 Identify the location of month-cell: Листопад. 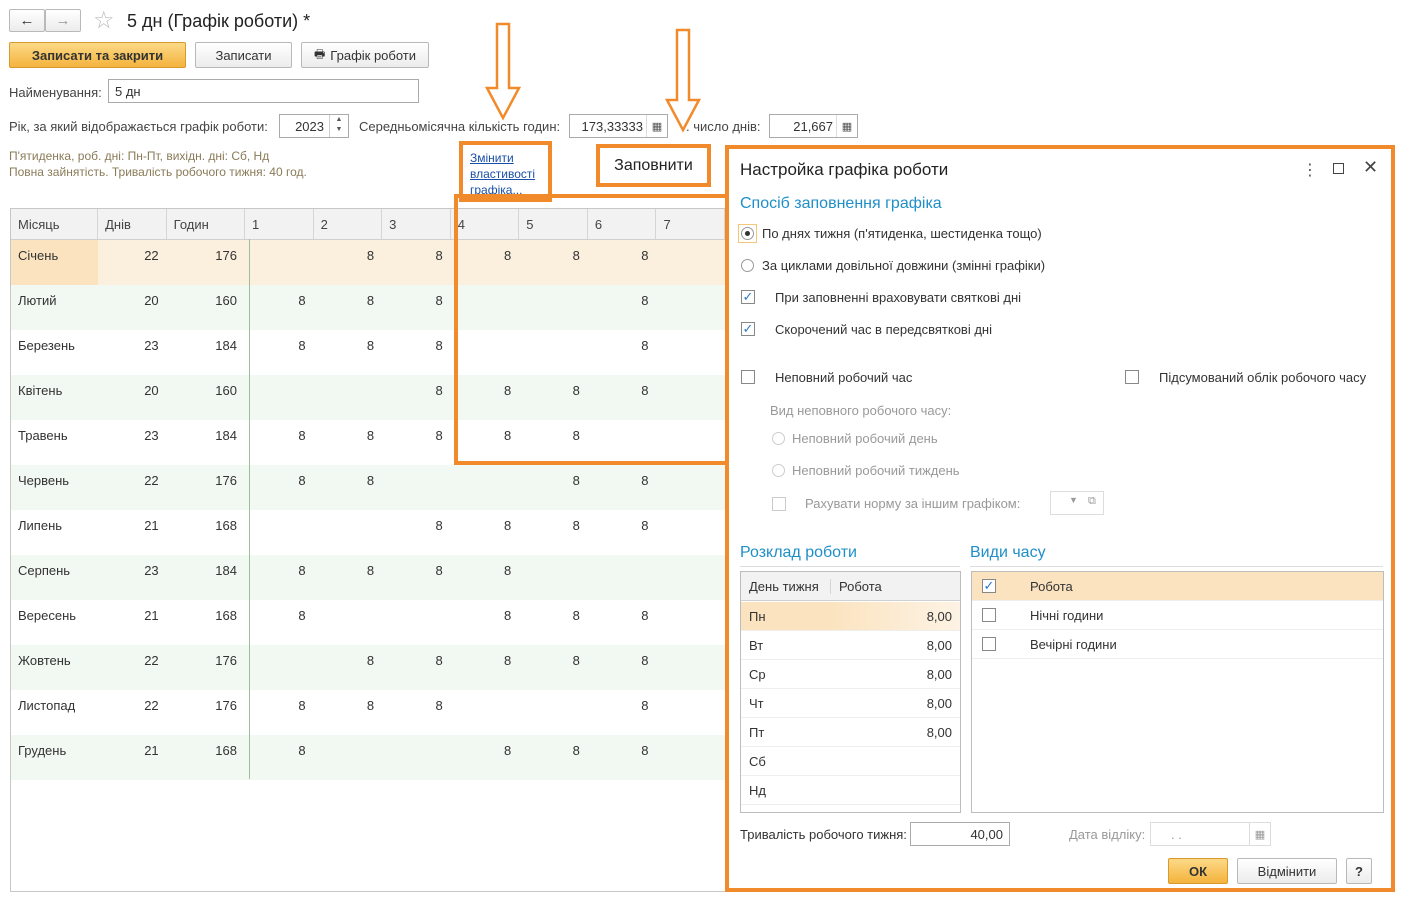
(54, 712).